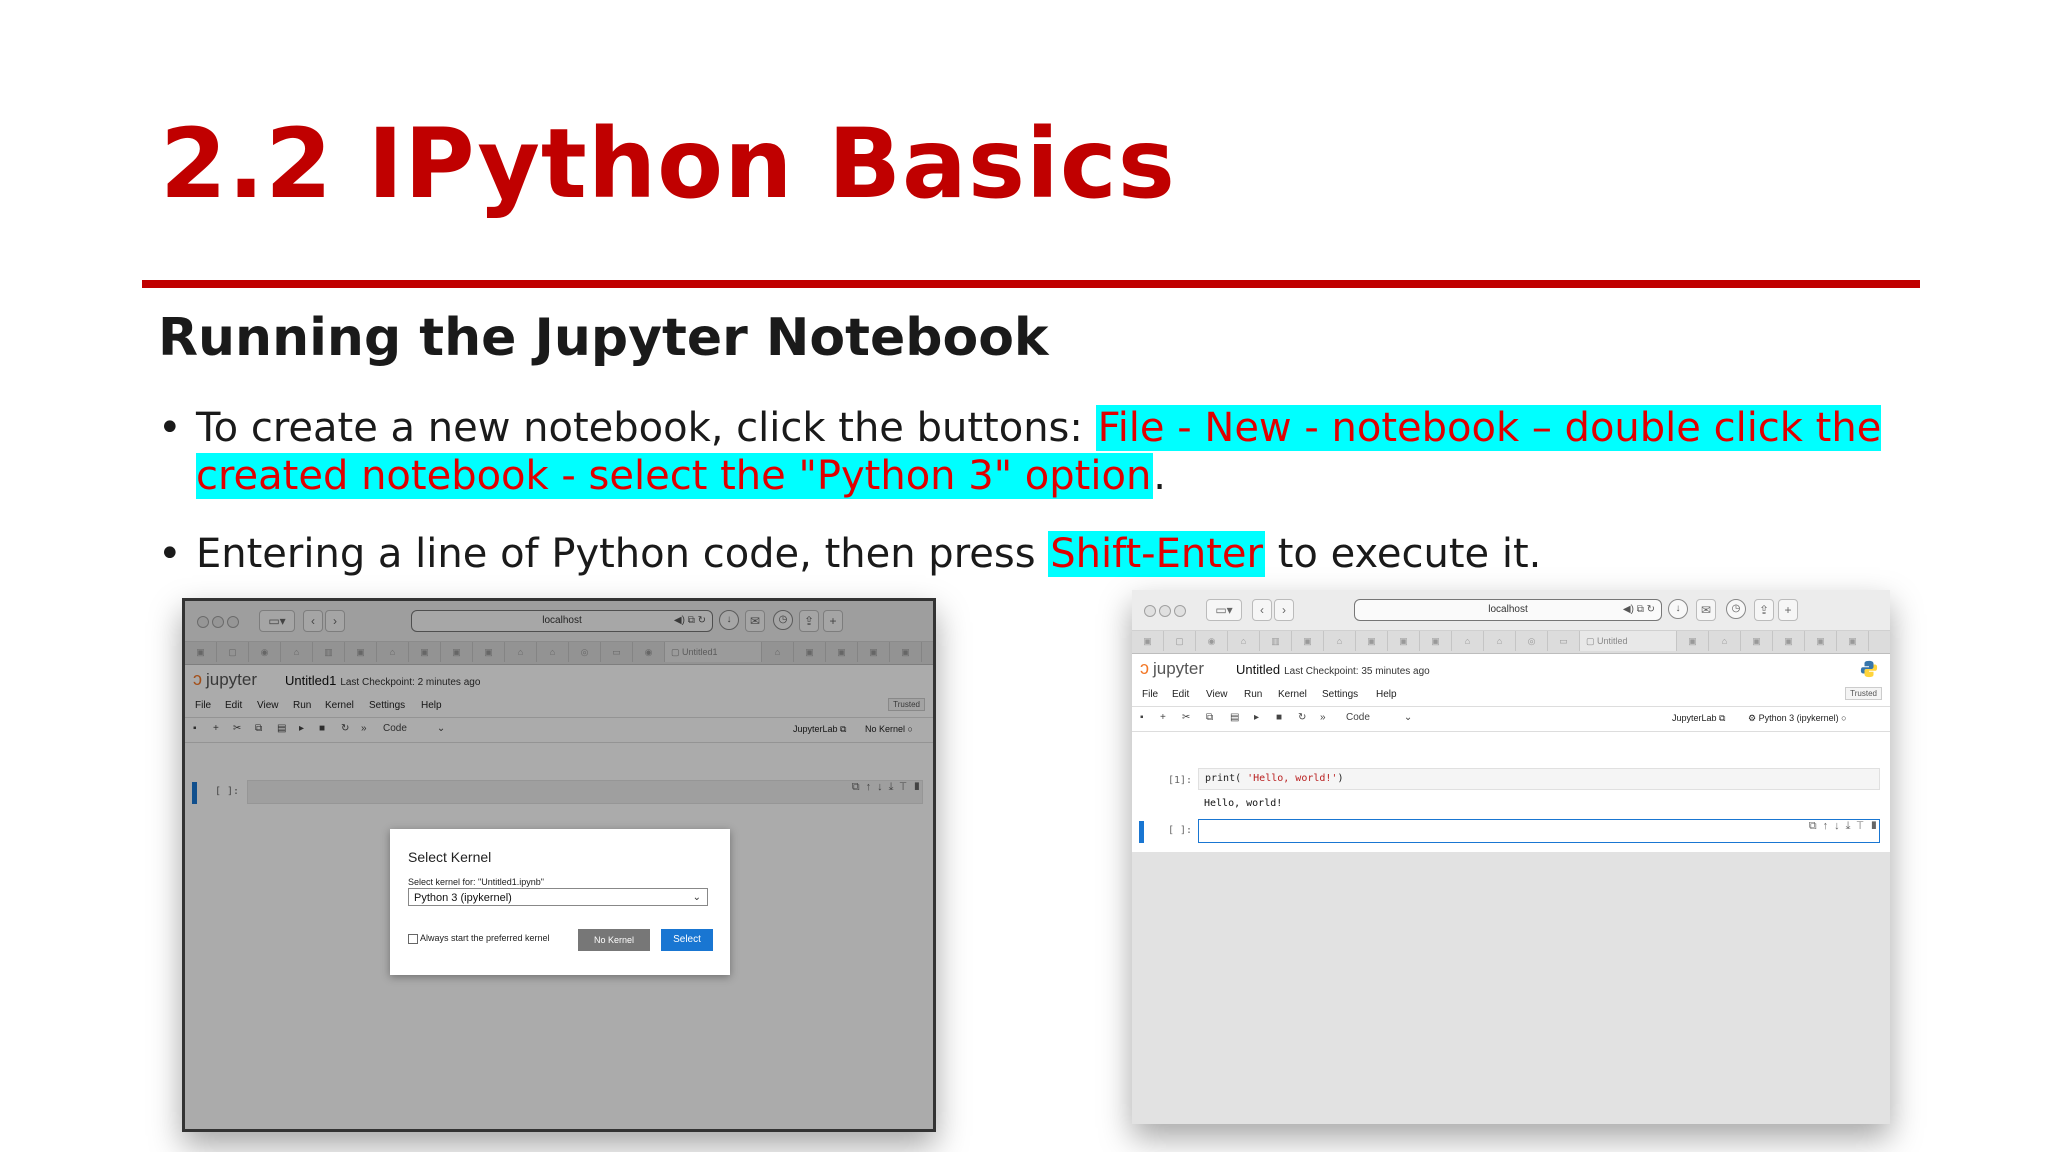 Image resolution: width=2048 pixels, height=1152 pixels. What do you see at coordinates (1639, 610) in the screenshot?
I see `reload-icon: ◀) ⧉ ↻` at bounding box center [1639, 610].